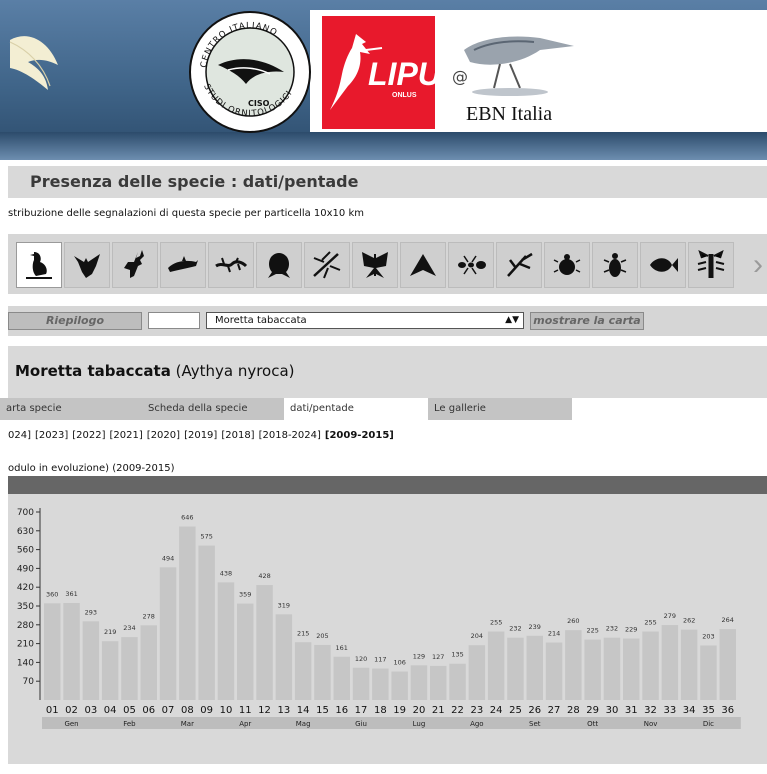  Describe the element at coordinates (290, 435) in the screenshot. I see `year-link: [2018-2024]` at that location.